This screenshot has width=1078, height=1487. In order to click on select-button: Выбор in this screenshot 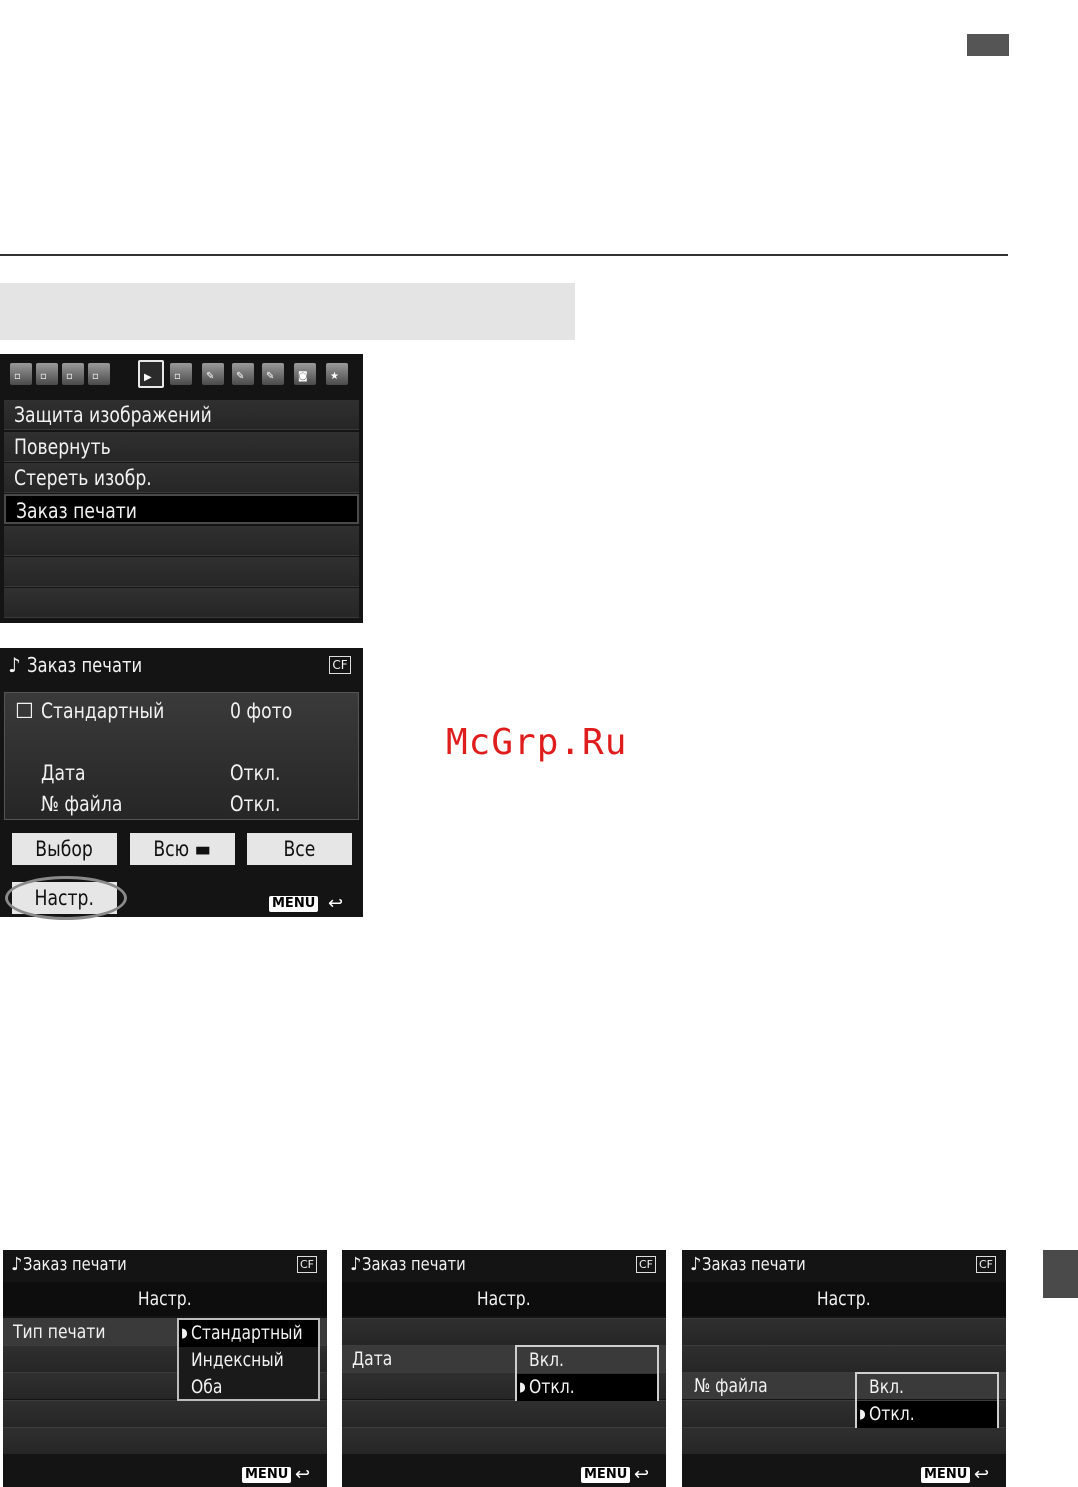, I will do `click(64, 849)`.